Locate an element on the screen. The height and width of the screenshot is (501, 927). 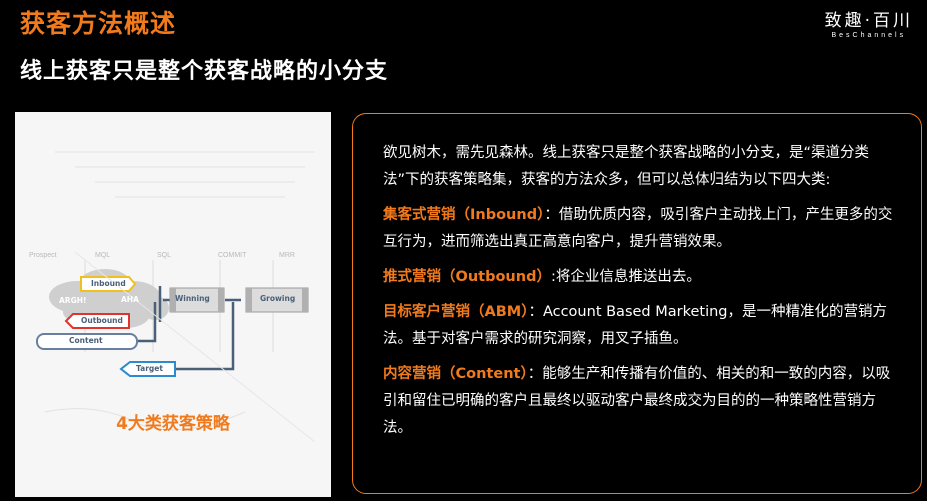
method-text: 将企业信息推送出去。 is located at coordinates (628, 277).